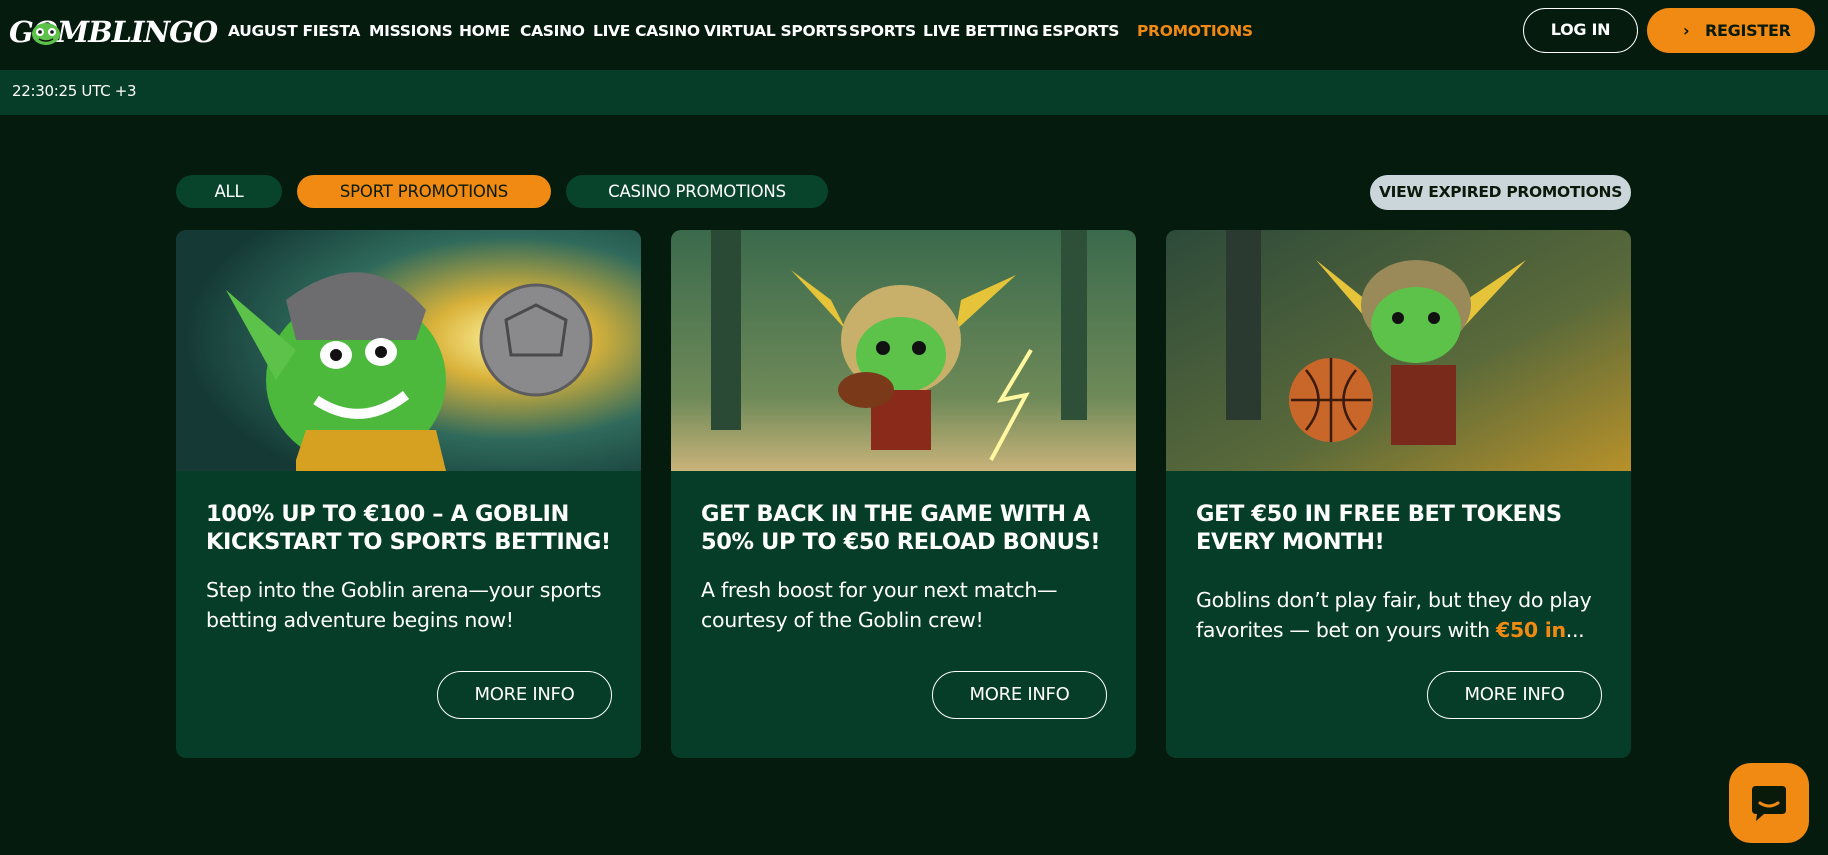 The image size is (1828, 855). I want to click on filter-sport-promotions-tab: SPORT PROMOTIONS, so click(424, 191).